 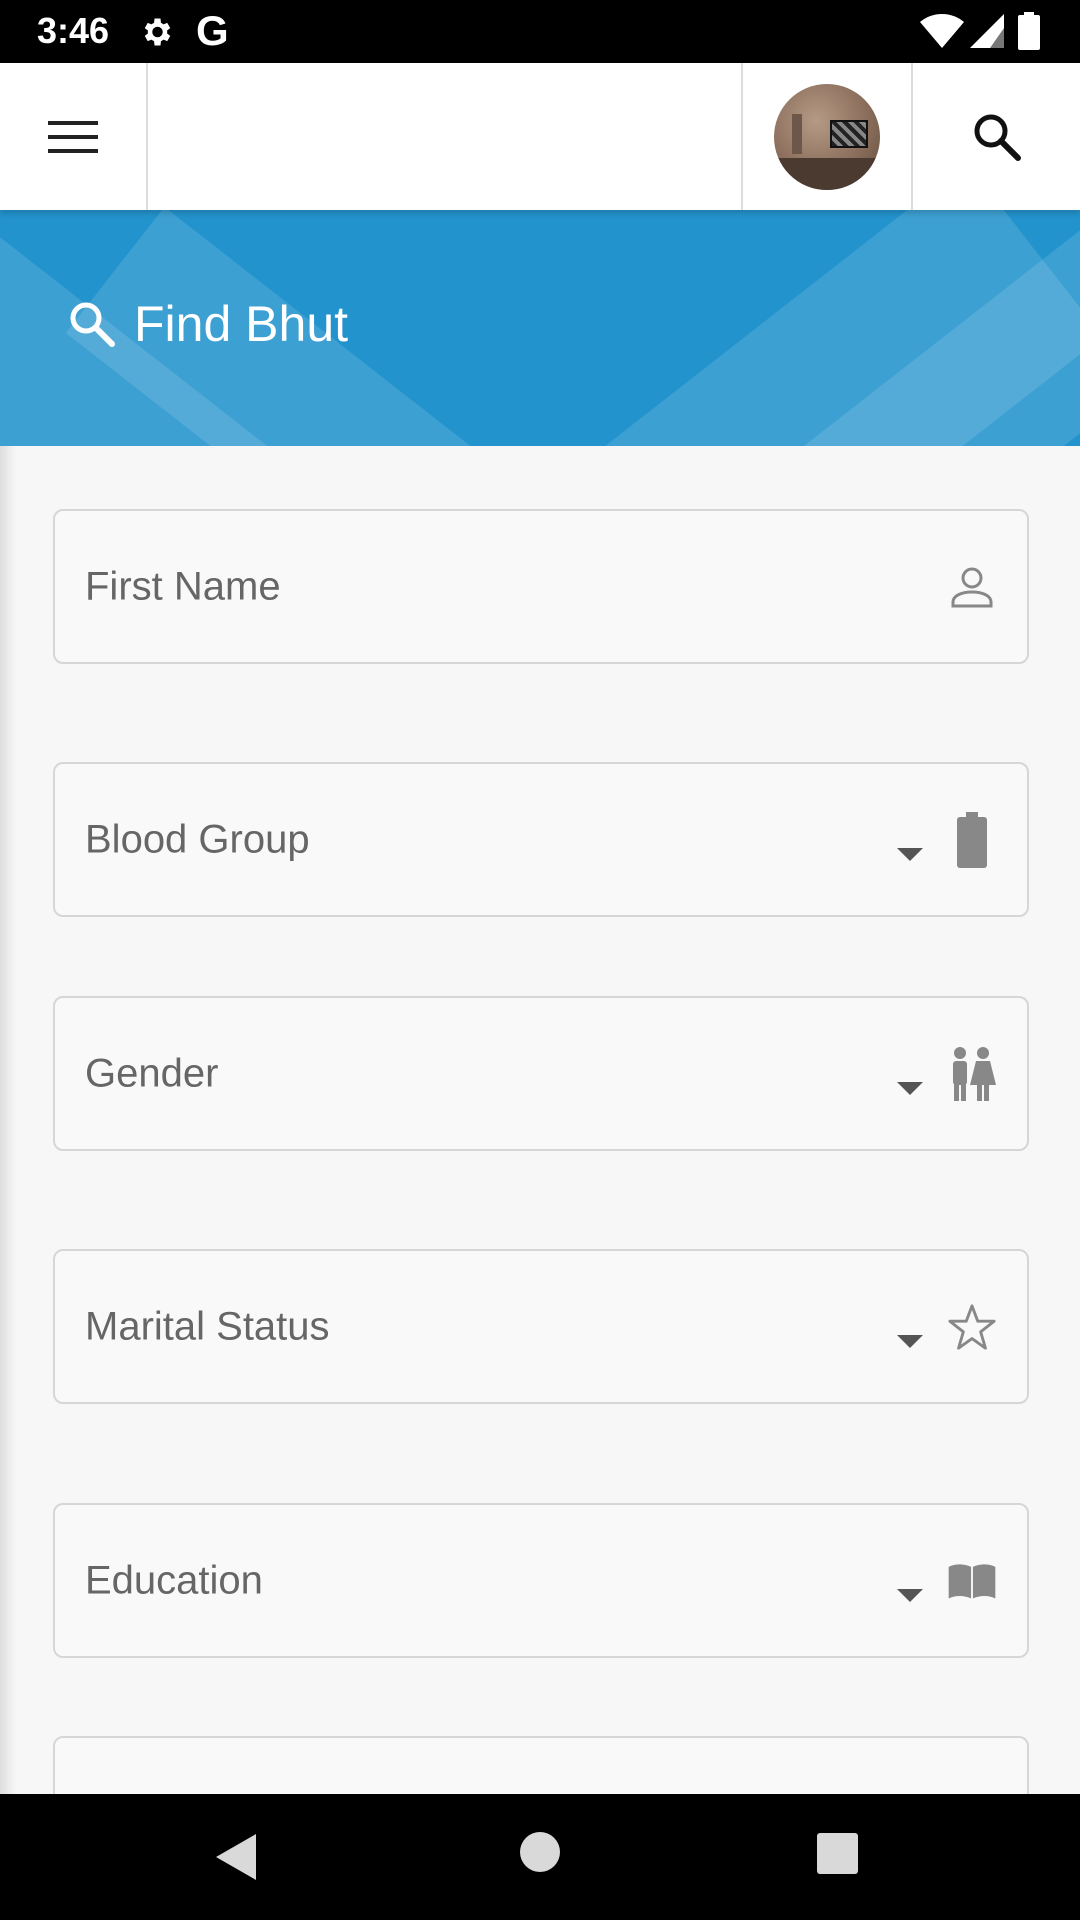 I want to click on home-icon, so click(x=540, y=1852).